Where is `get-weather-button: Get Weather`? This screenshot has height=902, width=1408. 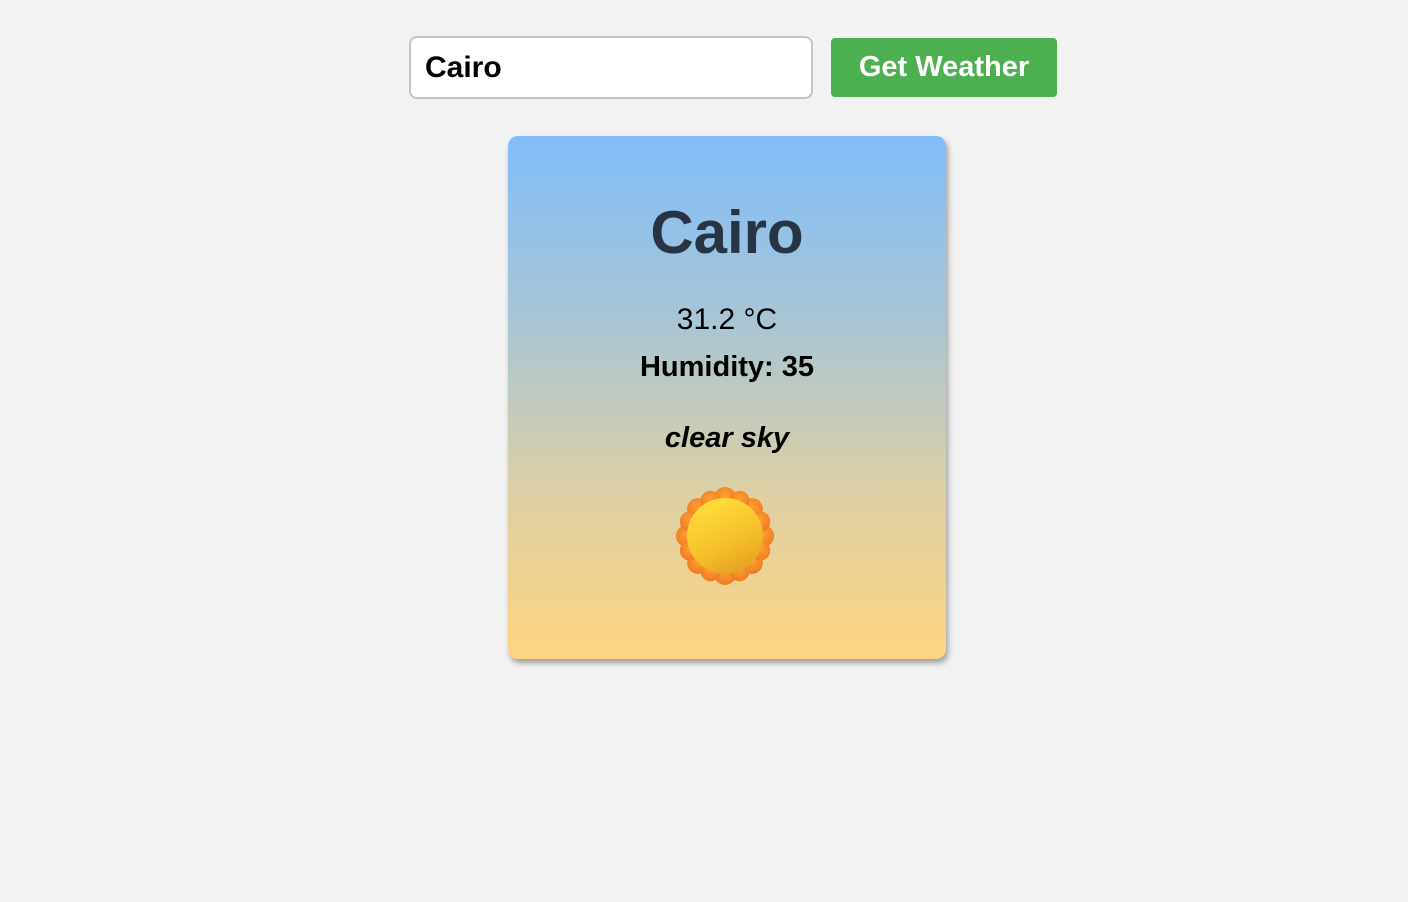
get-weather-button: Get Weather is located at coordinates (944, 67).